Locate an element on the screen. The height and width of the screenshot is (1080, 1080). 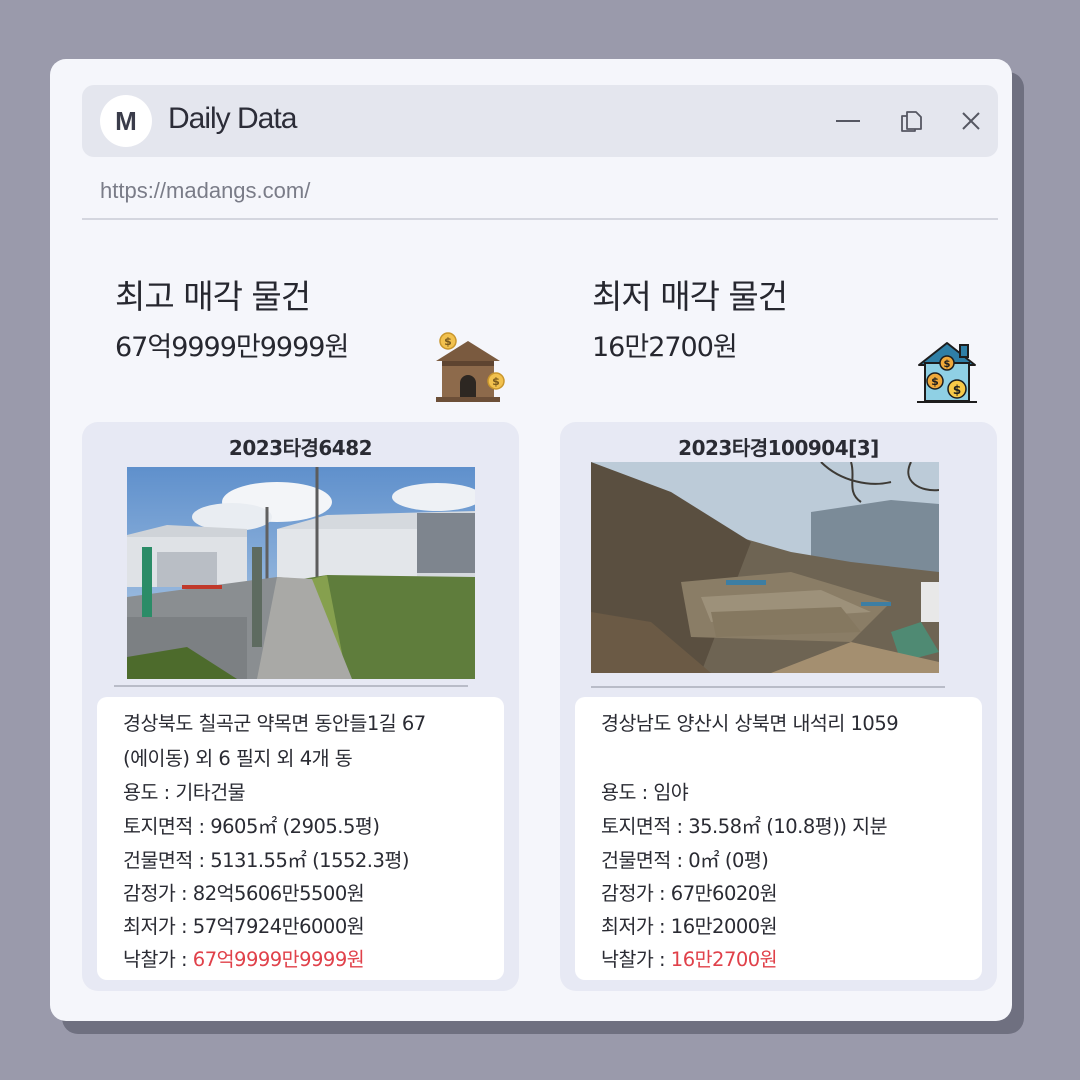
lowest-address-line1: 경상남도 양산시 상북면 내석리 1059 is located at coordinates (750, 723).